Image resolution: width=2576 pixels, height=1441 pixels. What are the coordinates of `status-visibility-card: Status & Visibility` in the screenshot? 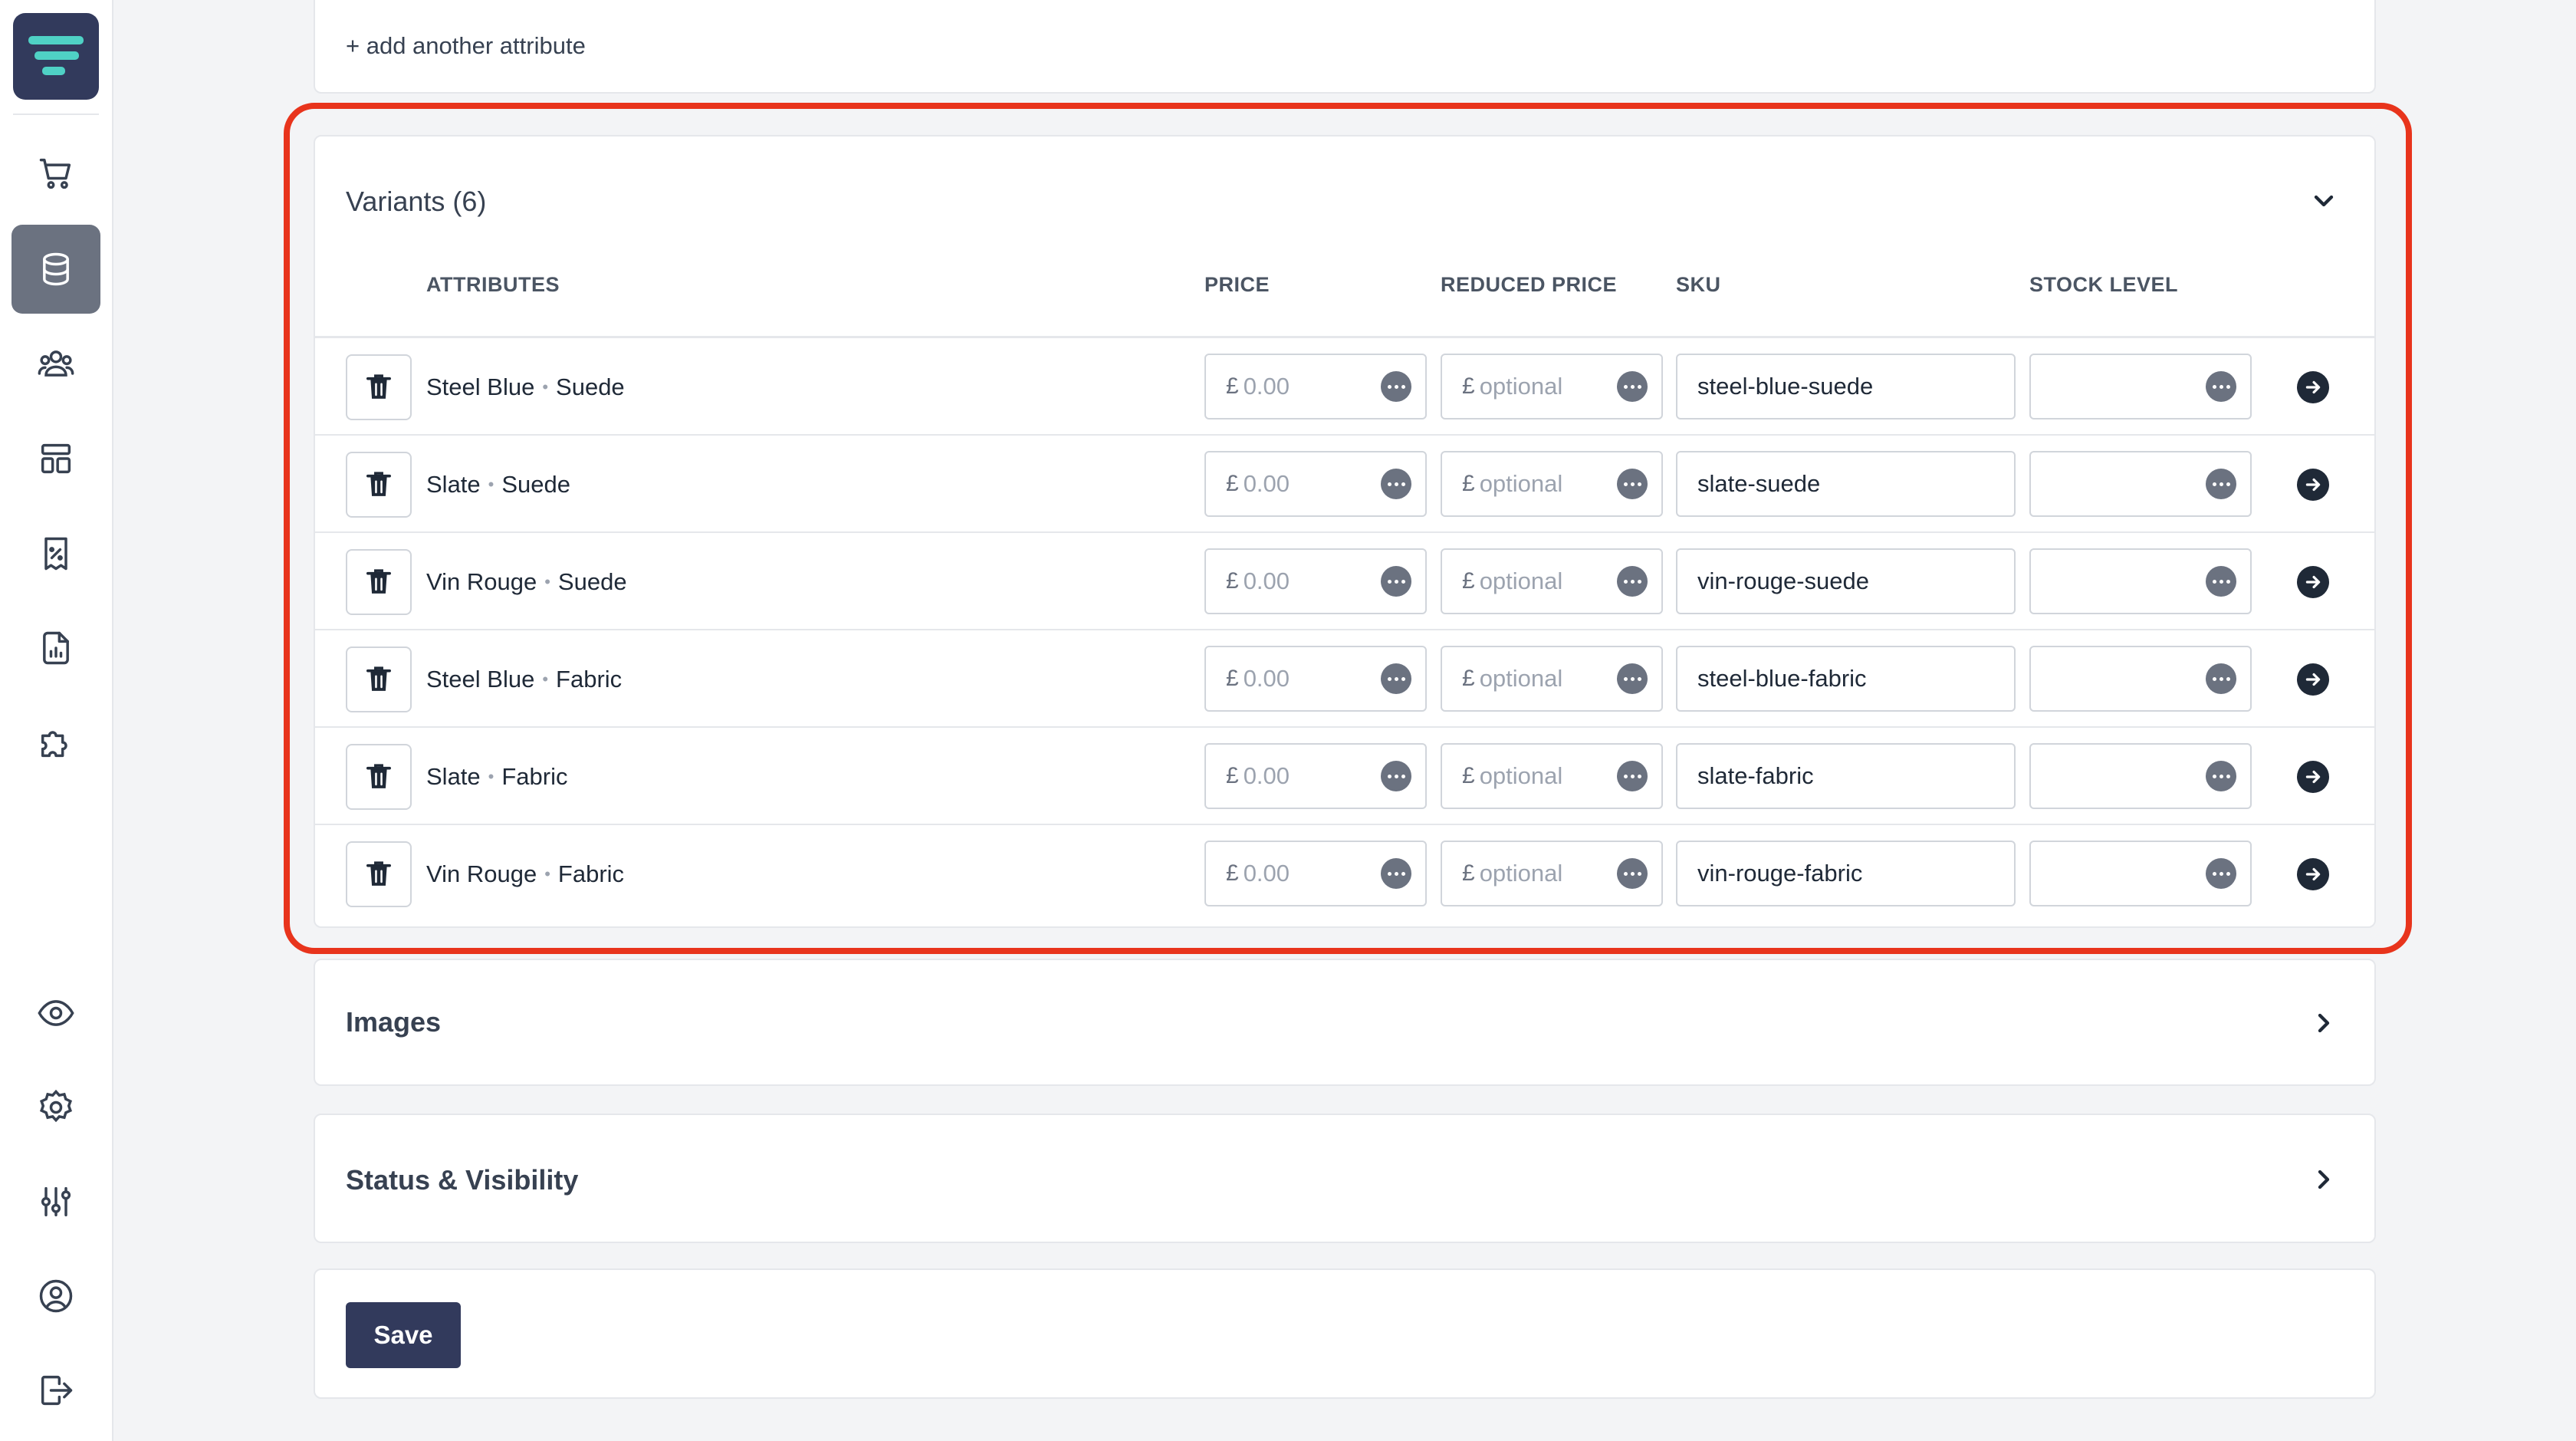 It's located at (1345, 1178).